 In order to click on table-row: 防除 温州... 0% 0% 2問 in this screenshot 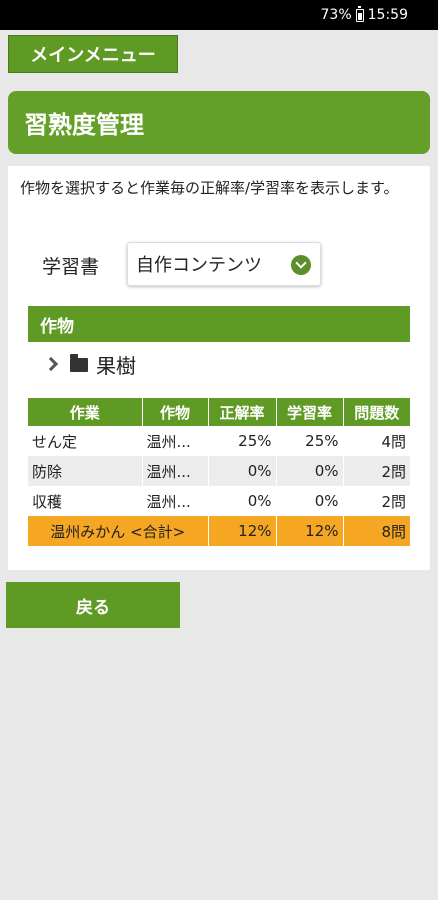, I will do `click(219, 471)`.